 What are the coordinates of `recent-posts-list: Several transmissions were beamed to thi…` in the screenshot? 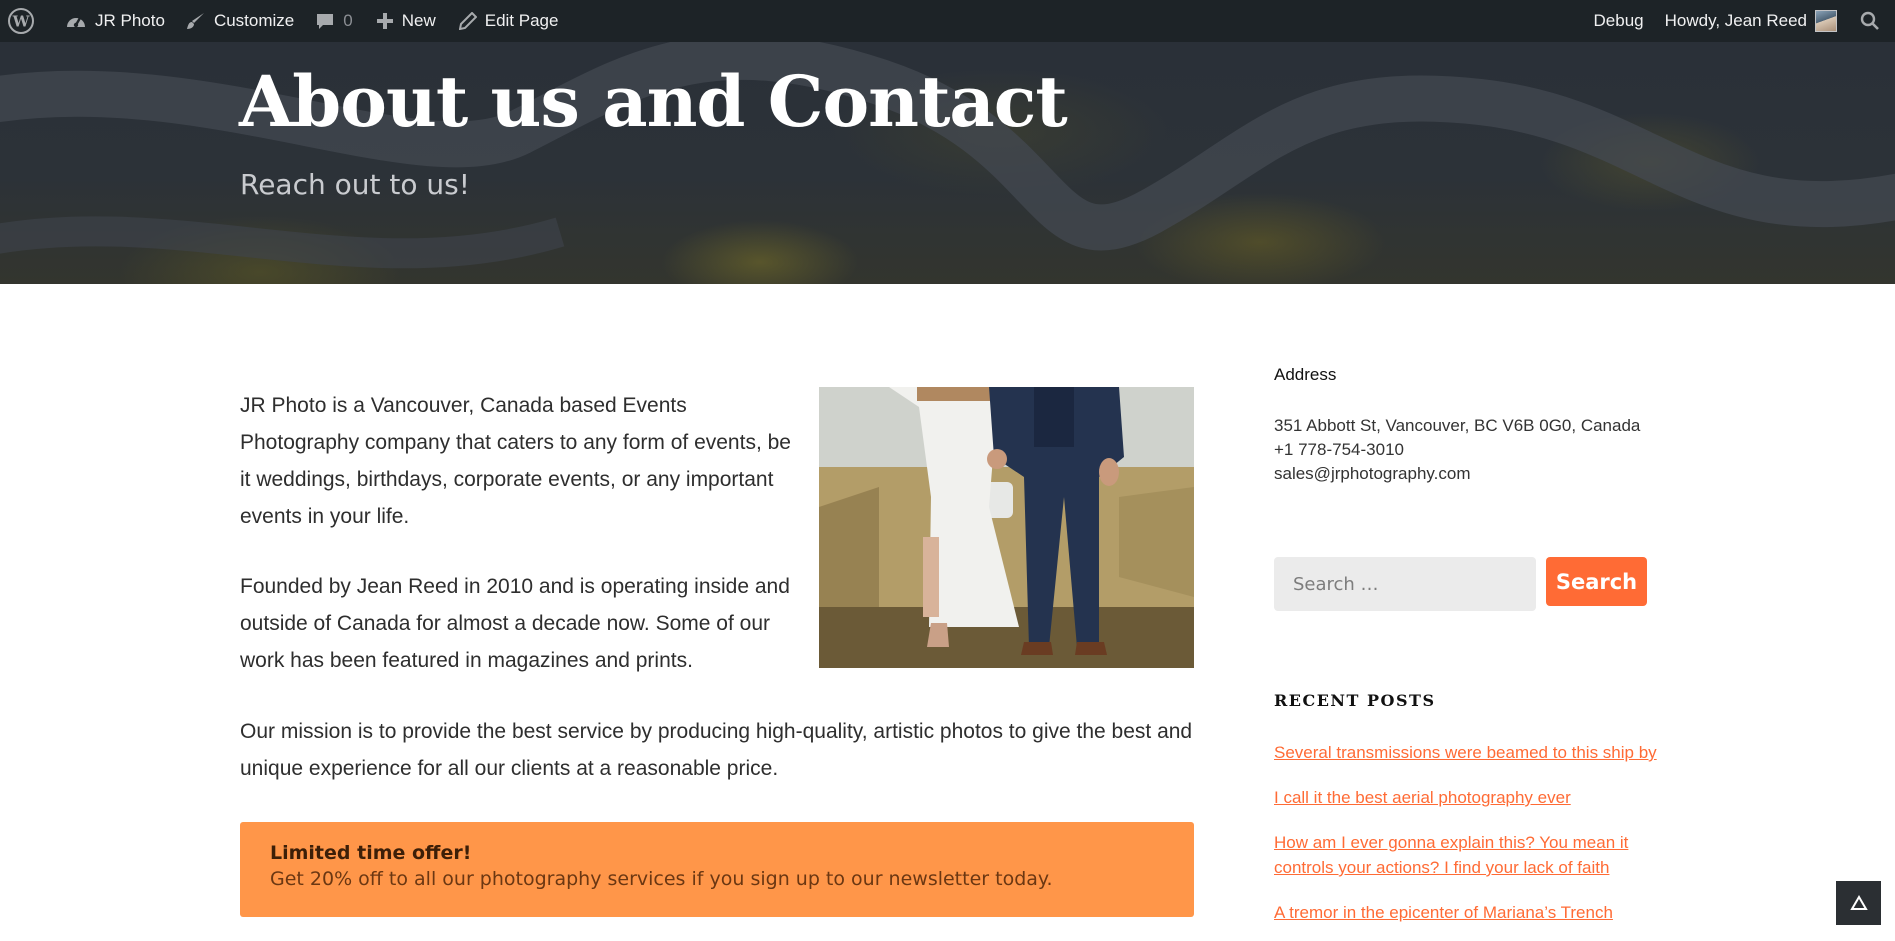 It's located at (1471, 840).